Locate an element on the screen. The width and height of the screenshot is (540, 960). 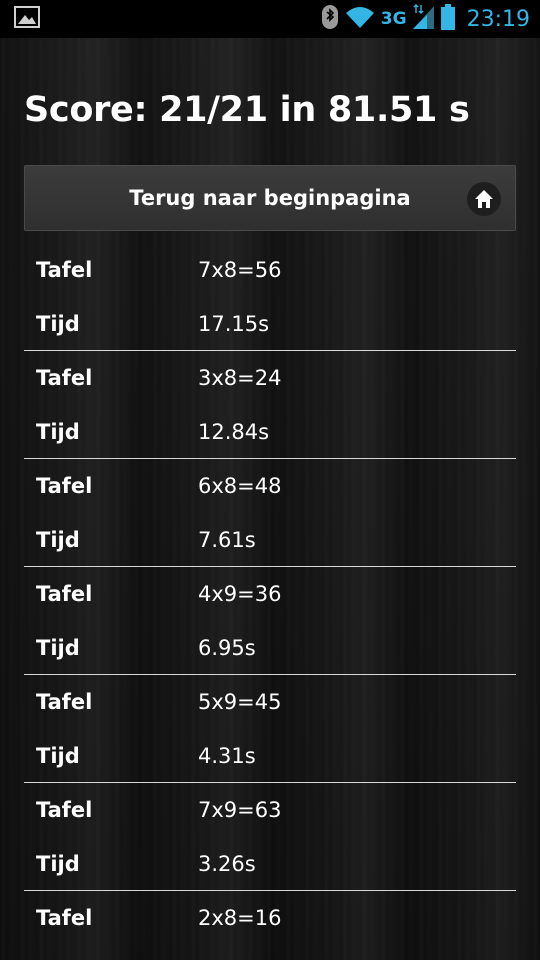
status-right: 3G 23:19 is located at coordinates (425, 19).